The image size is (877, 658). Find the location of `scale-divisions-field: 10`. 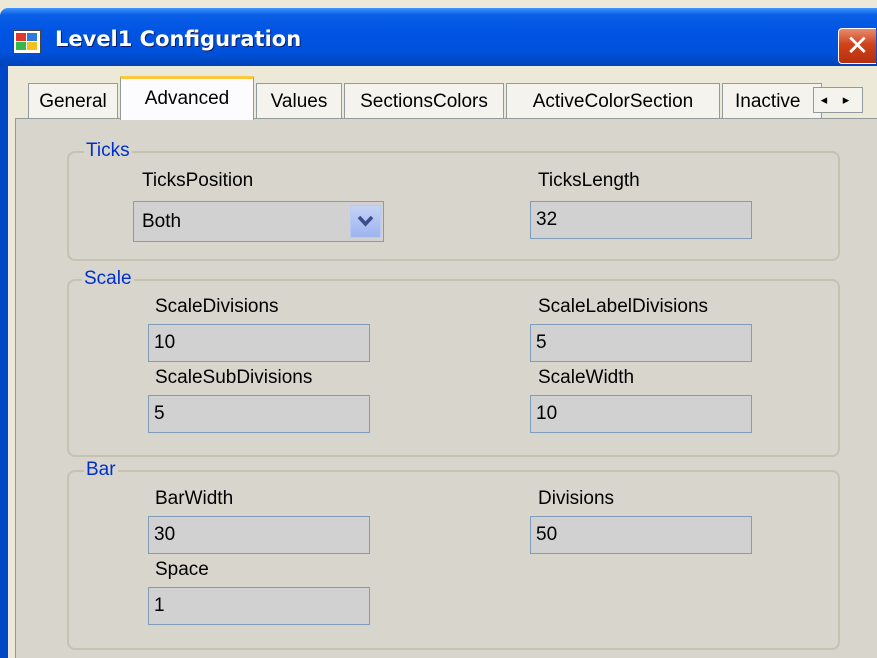

scale-divisions-field: 10 is located at coordinates (259, 343).